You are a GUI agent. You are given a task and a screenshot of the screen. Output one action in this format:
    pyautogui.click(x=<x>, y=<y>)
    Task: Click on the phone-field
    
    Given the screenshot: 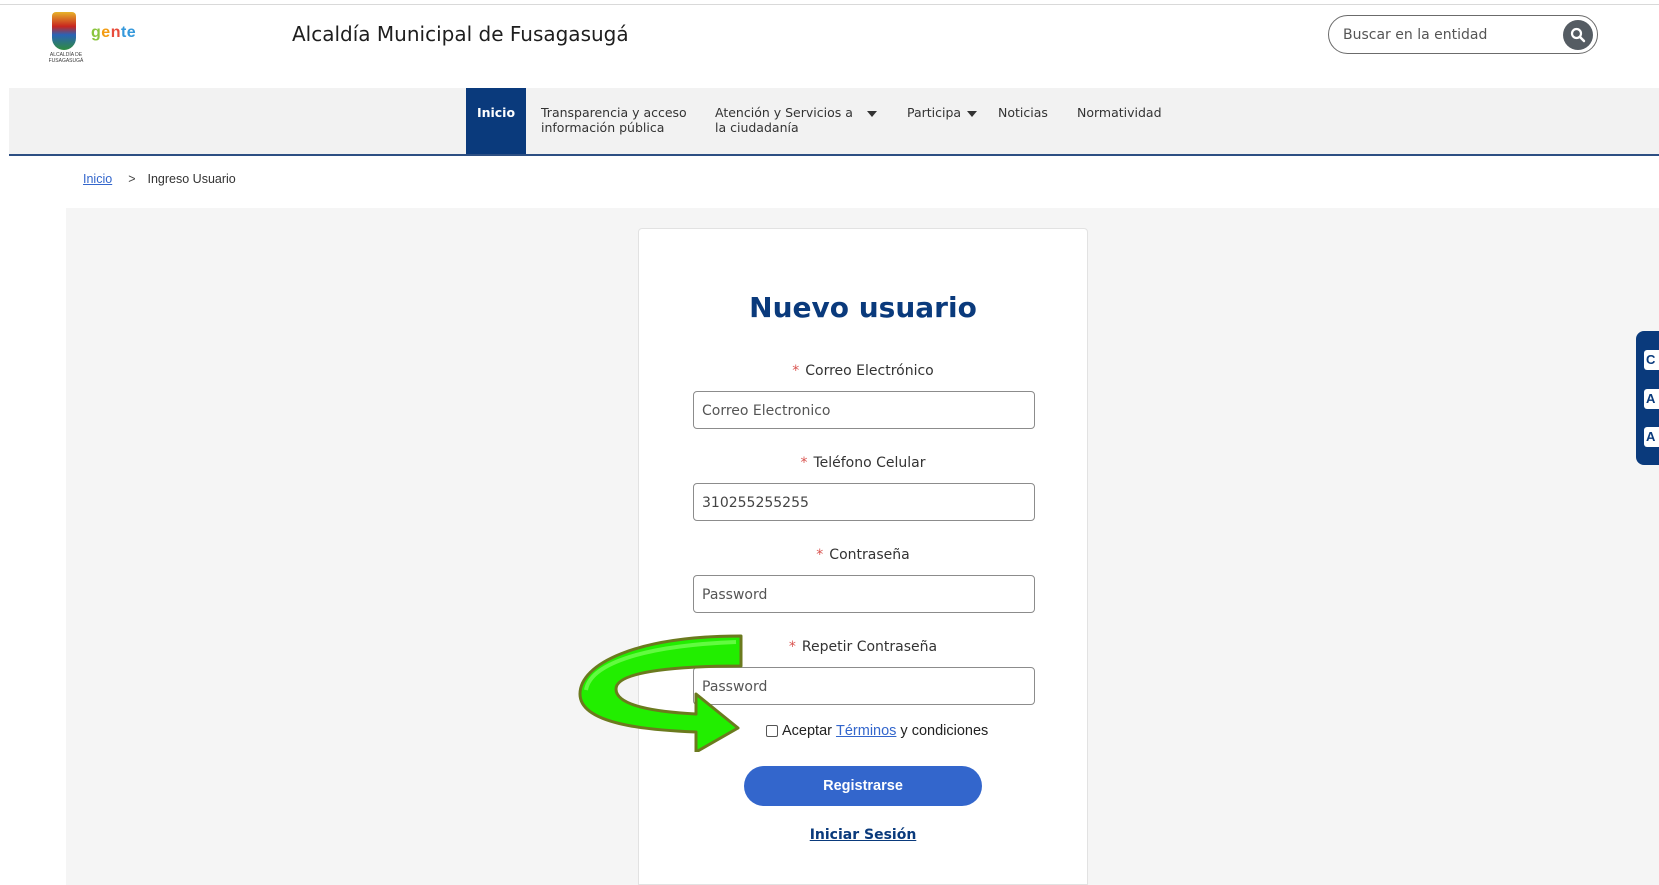 What is the action you would take?
    pyautogui.click(x=864, y=502)
    